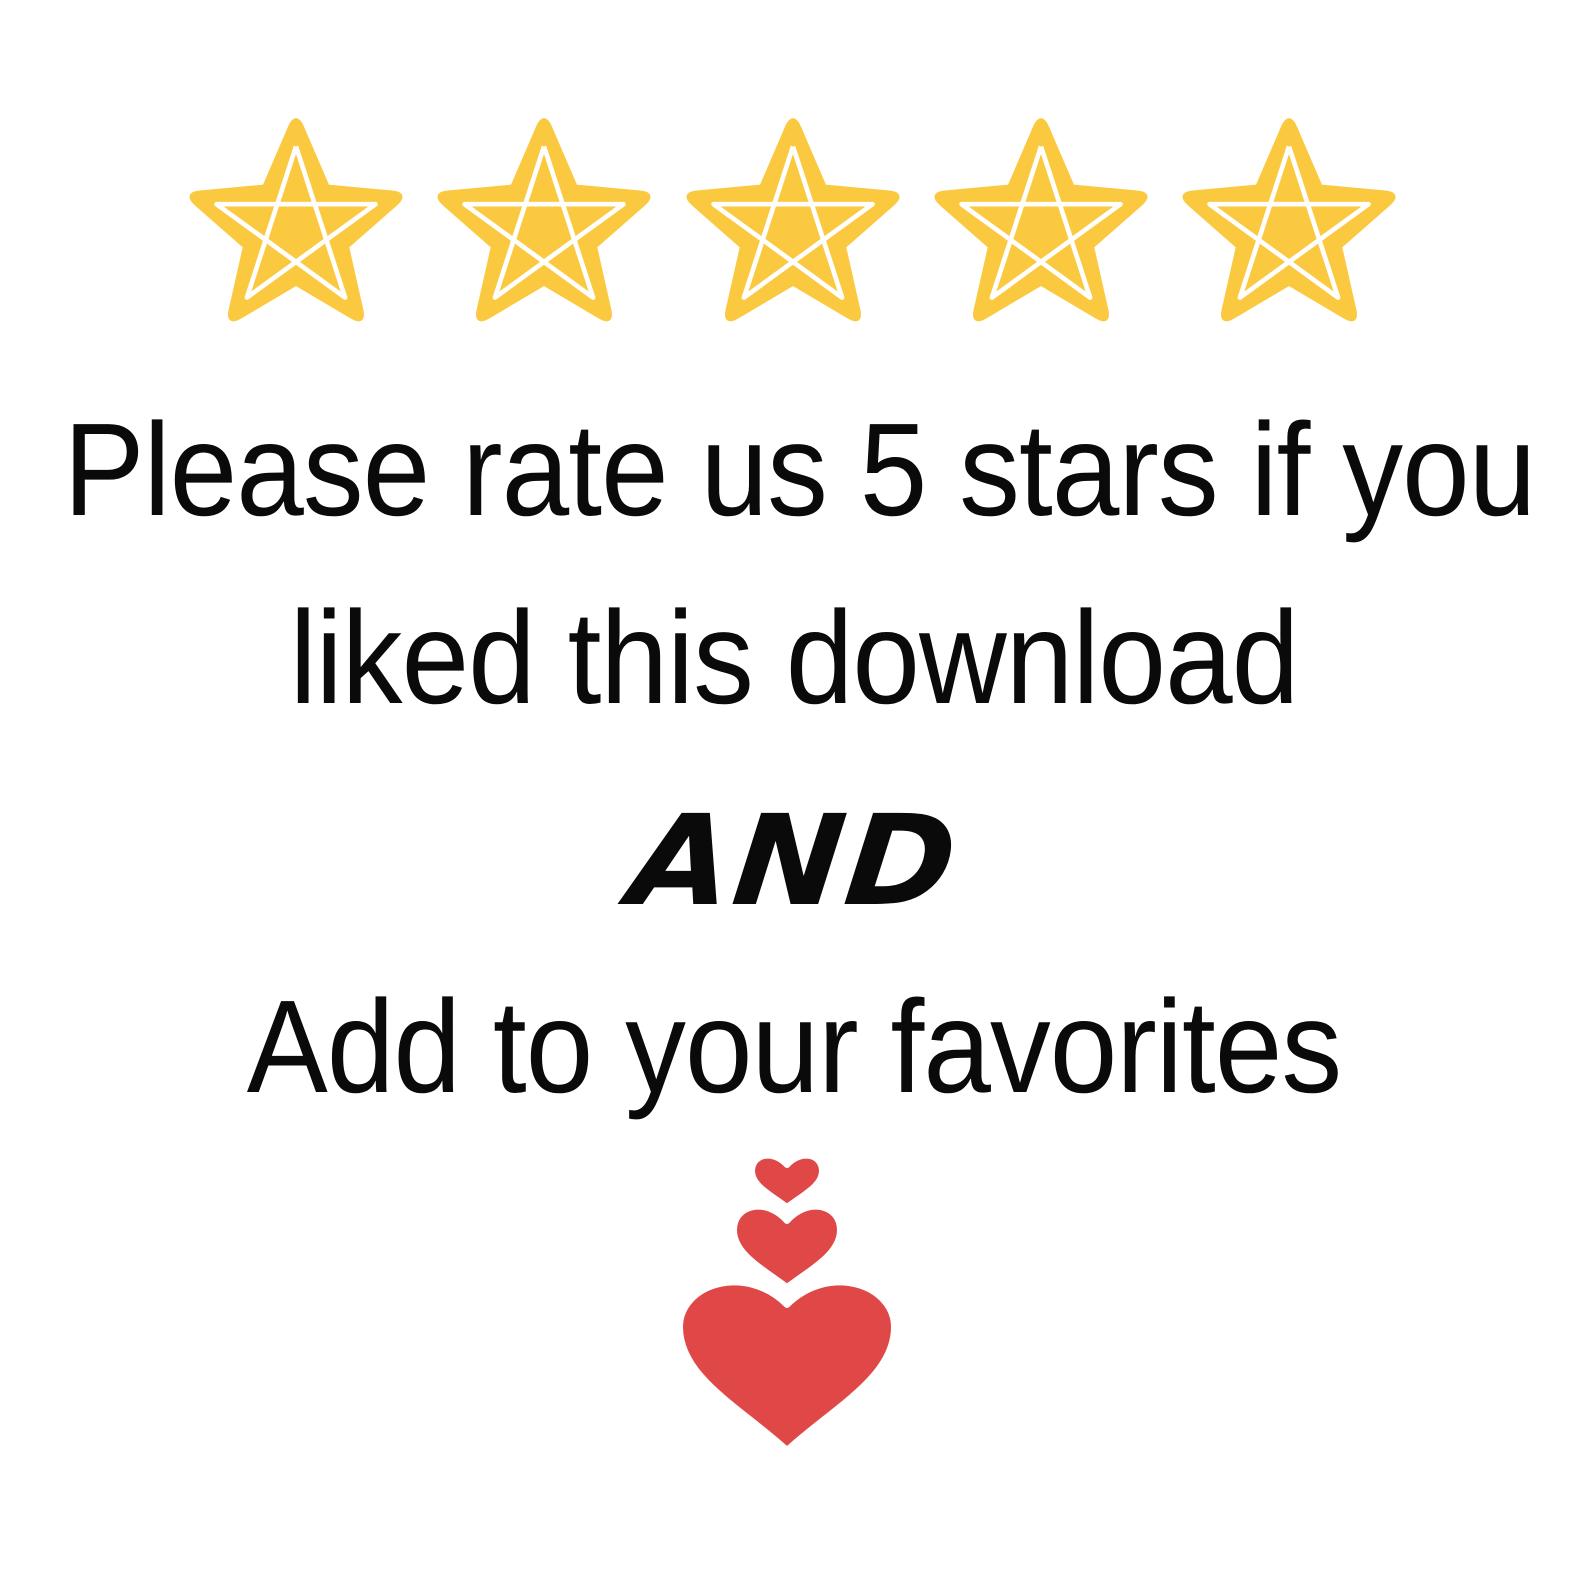 The image size is (1588, 1588). Describe the element at coordinates (800, 469) in the screenshot. I see `rate-message-line-1: Please rate us 5 stars if you` at that location.